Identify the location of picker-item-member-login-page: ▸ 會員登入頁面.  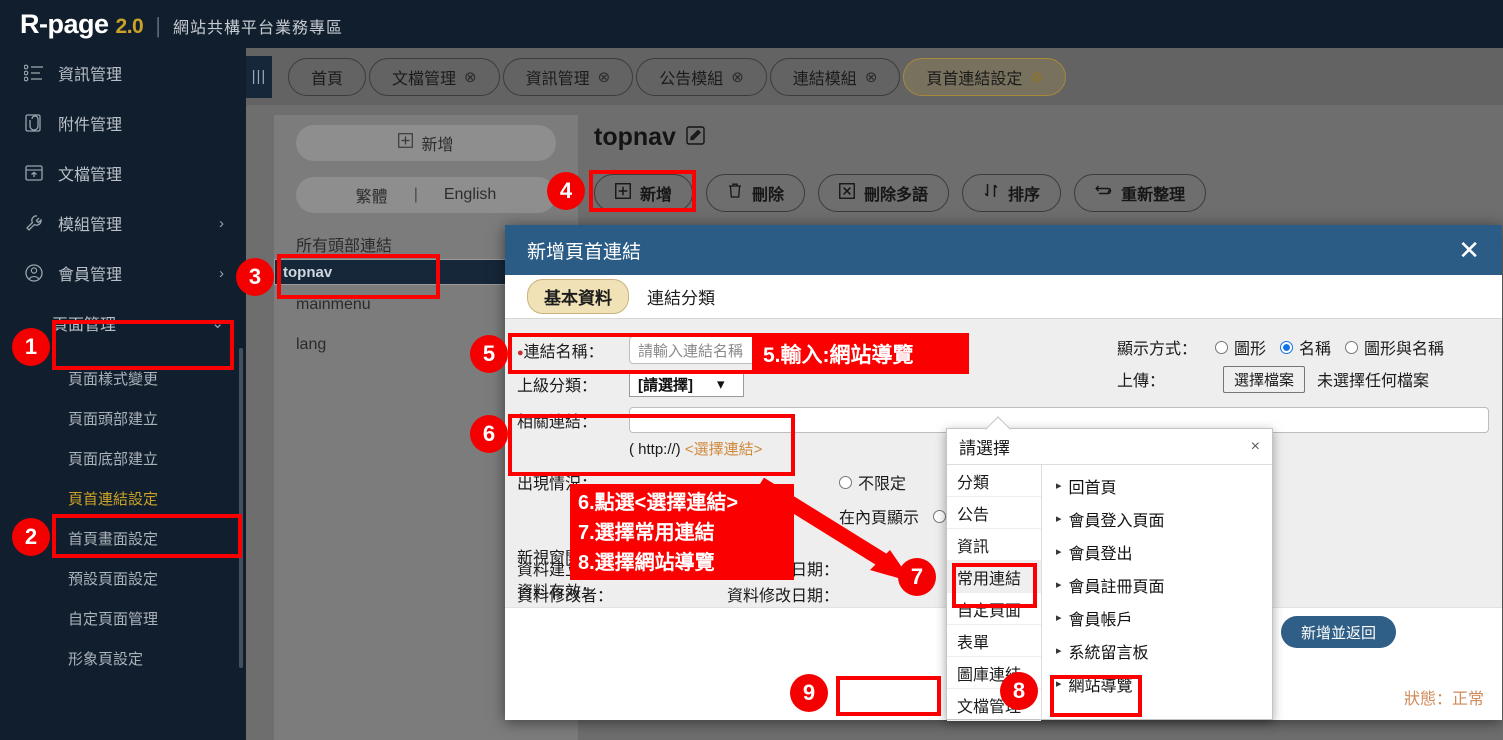
(1164, 518).